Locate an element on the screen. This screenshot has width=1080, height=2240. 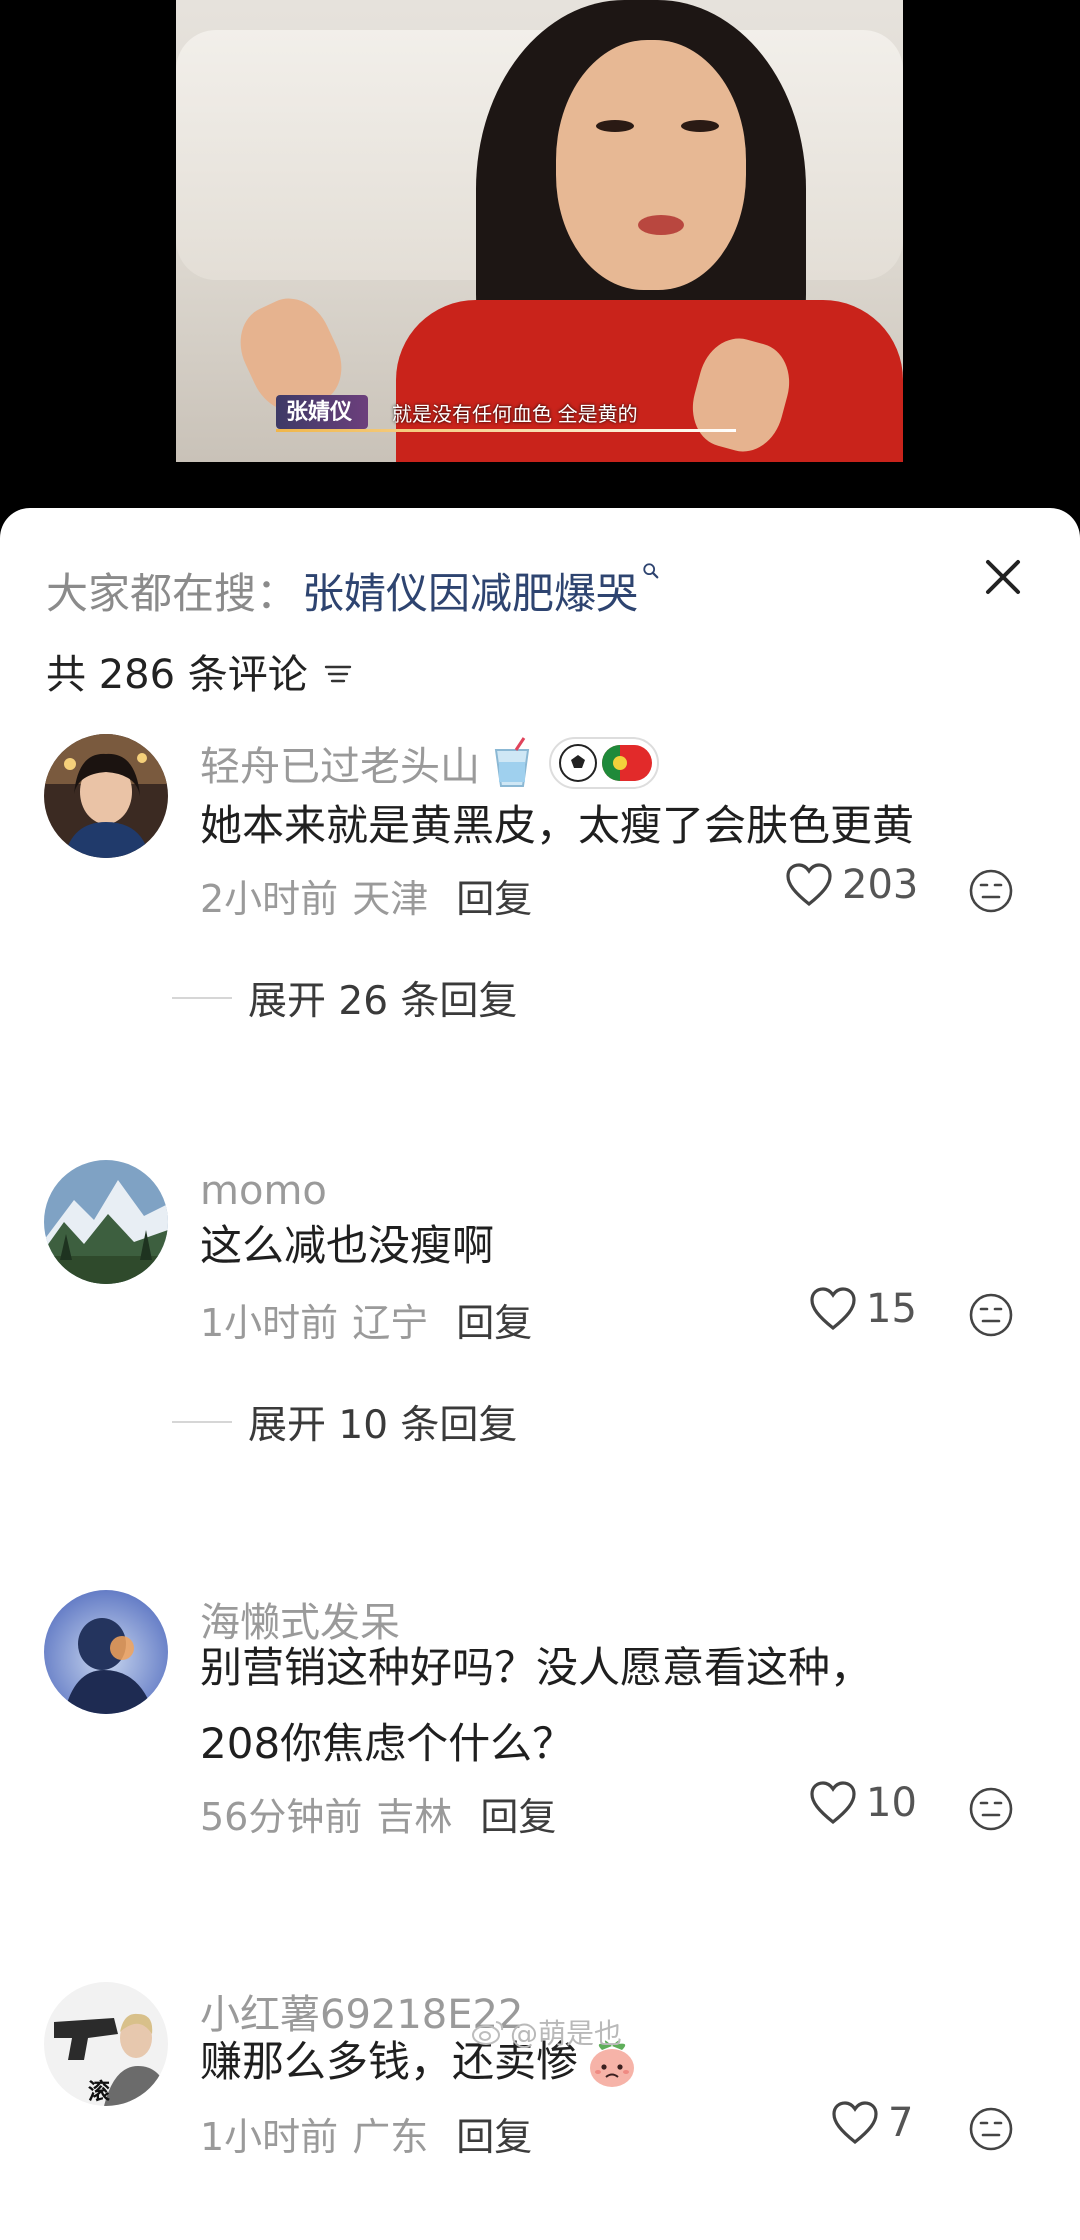
video-frame: 张婧仪 就是没有任何血色 全是黄的 is located at coordinates (539, 231).